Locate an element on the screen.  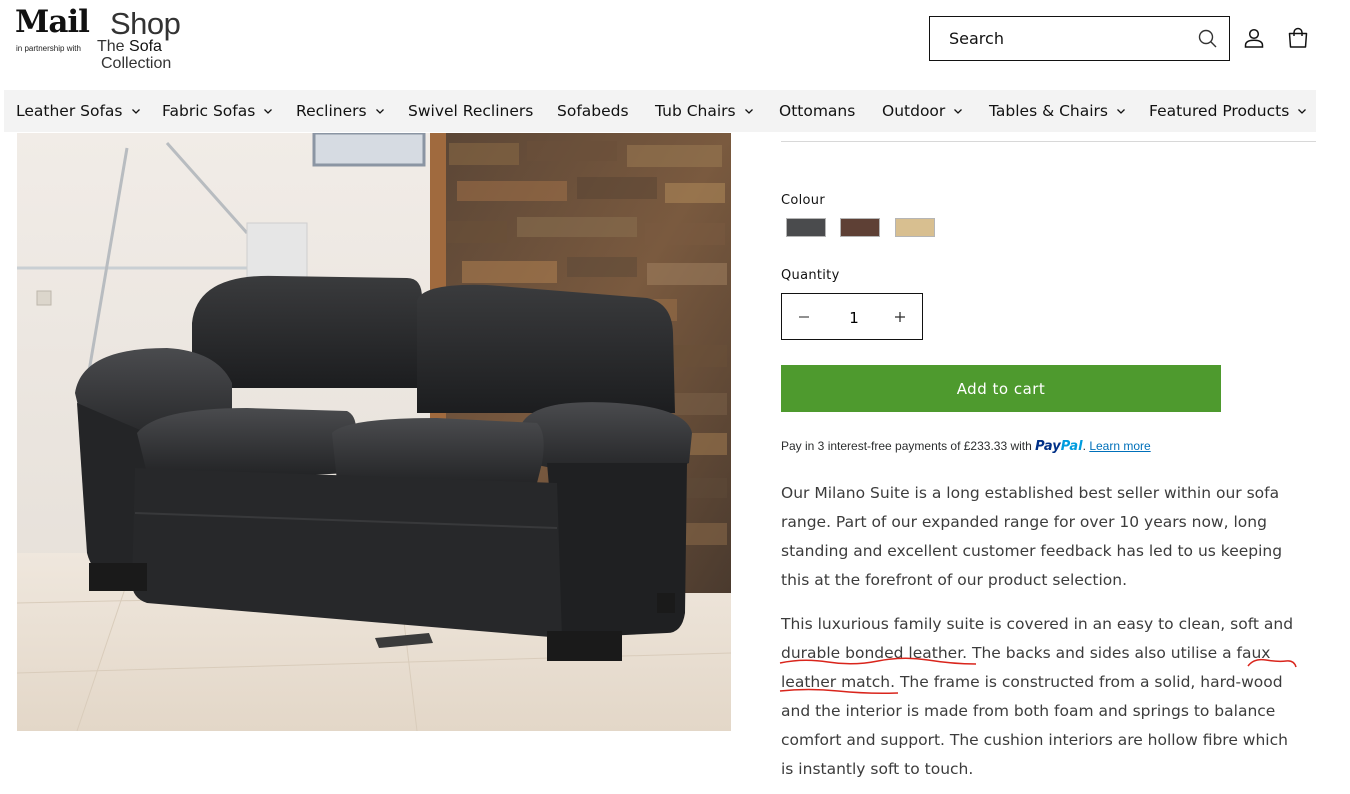
nav-item-sofabeds: Sofabeds is located at coordinates (593, 111).